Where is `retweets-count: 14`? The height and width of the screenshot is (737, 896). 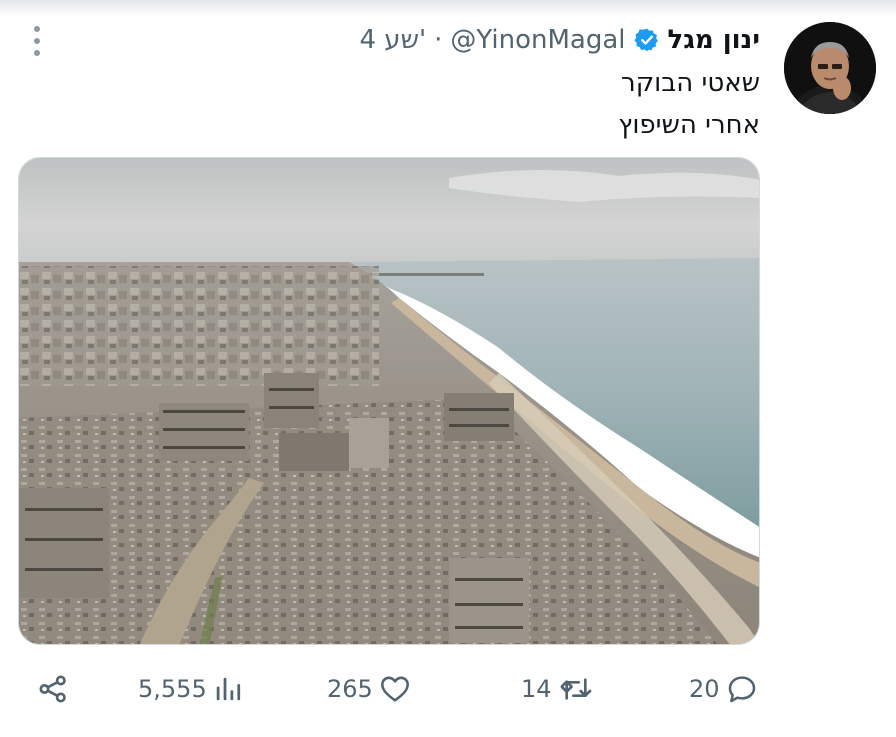 retweets-count: 14 is located at coordinates (536, 689).